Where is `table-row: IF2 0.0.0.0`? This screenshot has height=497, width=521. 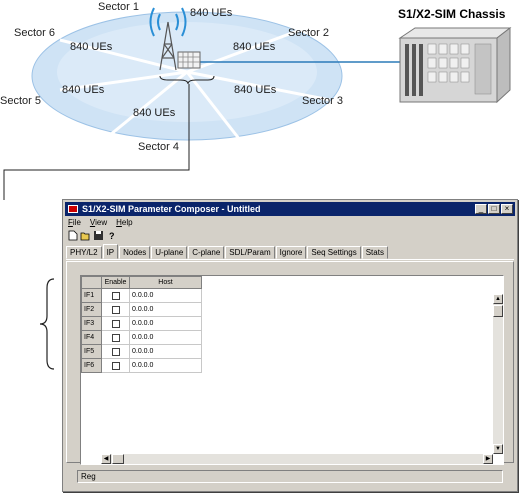
table-row: IF2 0.0.0.0 is located at coordinates (141, 309).